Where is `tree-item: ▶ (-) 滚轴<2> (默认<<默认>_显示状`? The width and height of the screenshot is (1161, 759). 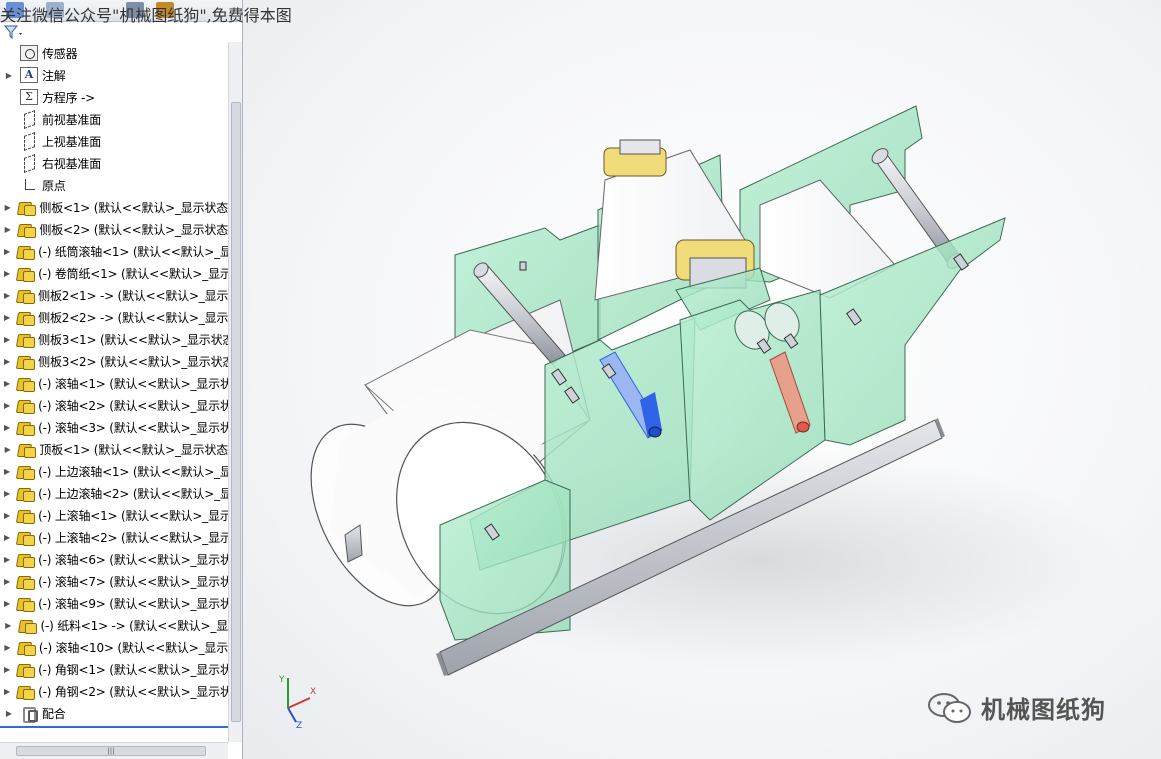
tree-item: ▶ (-) 滚轴<2> (默认<<默认>_显示状 is located at coordinates (114, 405).